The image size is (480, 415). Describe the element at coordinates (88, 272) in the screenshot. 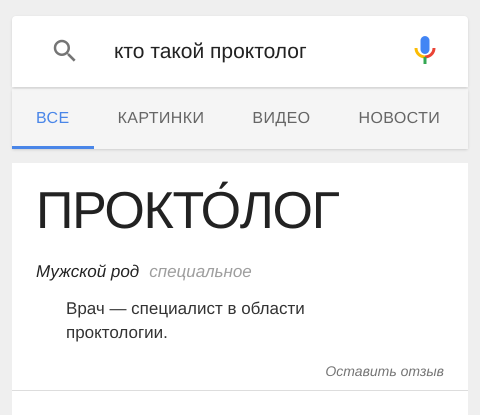

I see `gender-label: Мужской род` at that location.